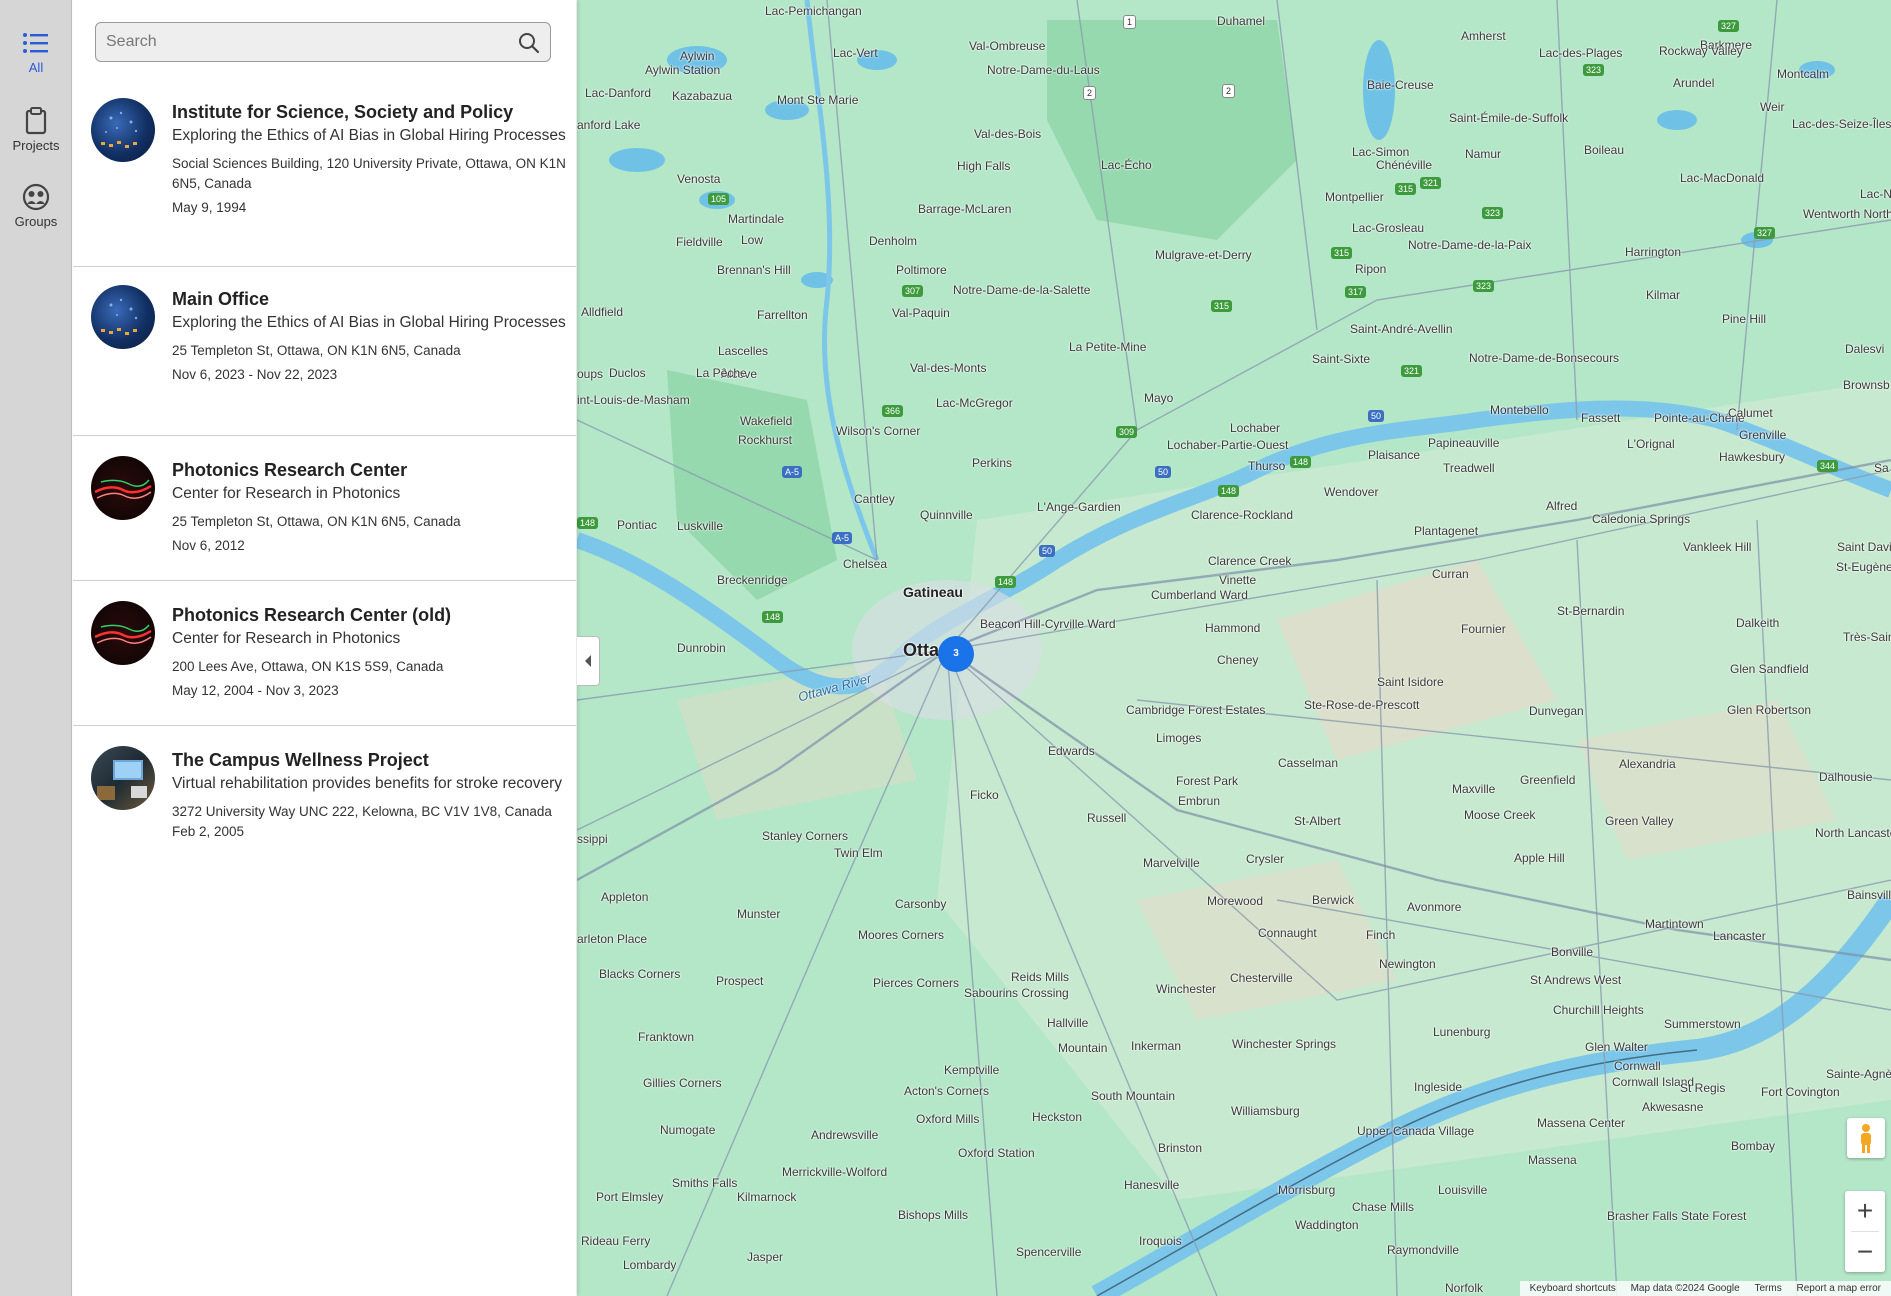  What do you see at coordinates (1841, 124) in the screenshot?
I see `map-label: Lac-des-Seize-Îles` at bounding box center [1841, 124].